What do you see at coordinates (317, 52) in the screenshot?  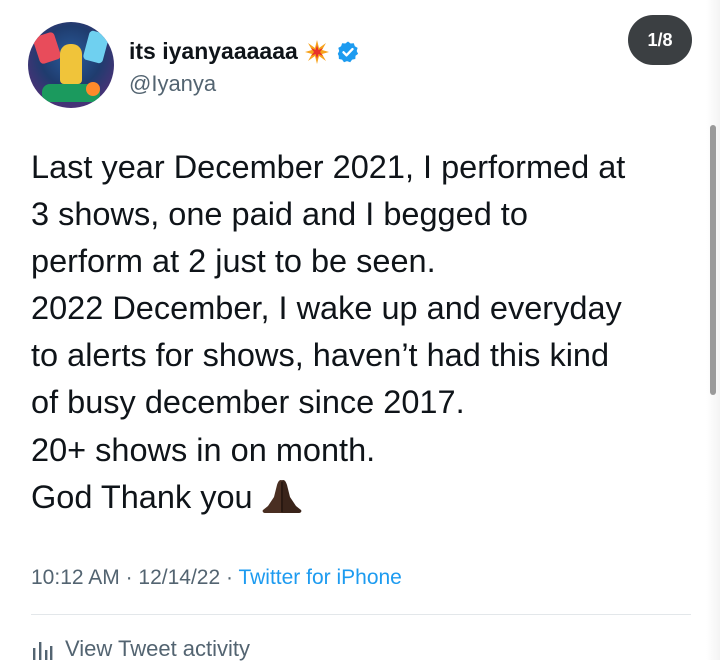 I see `collision-burst-icon` at bounding box center [317, 52].